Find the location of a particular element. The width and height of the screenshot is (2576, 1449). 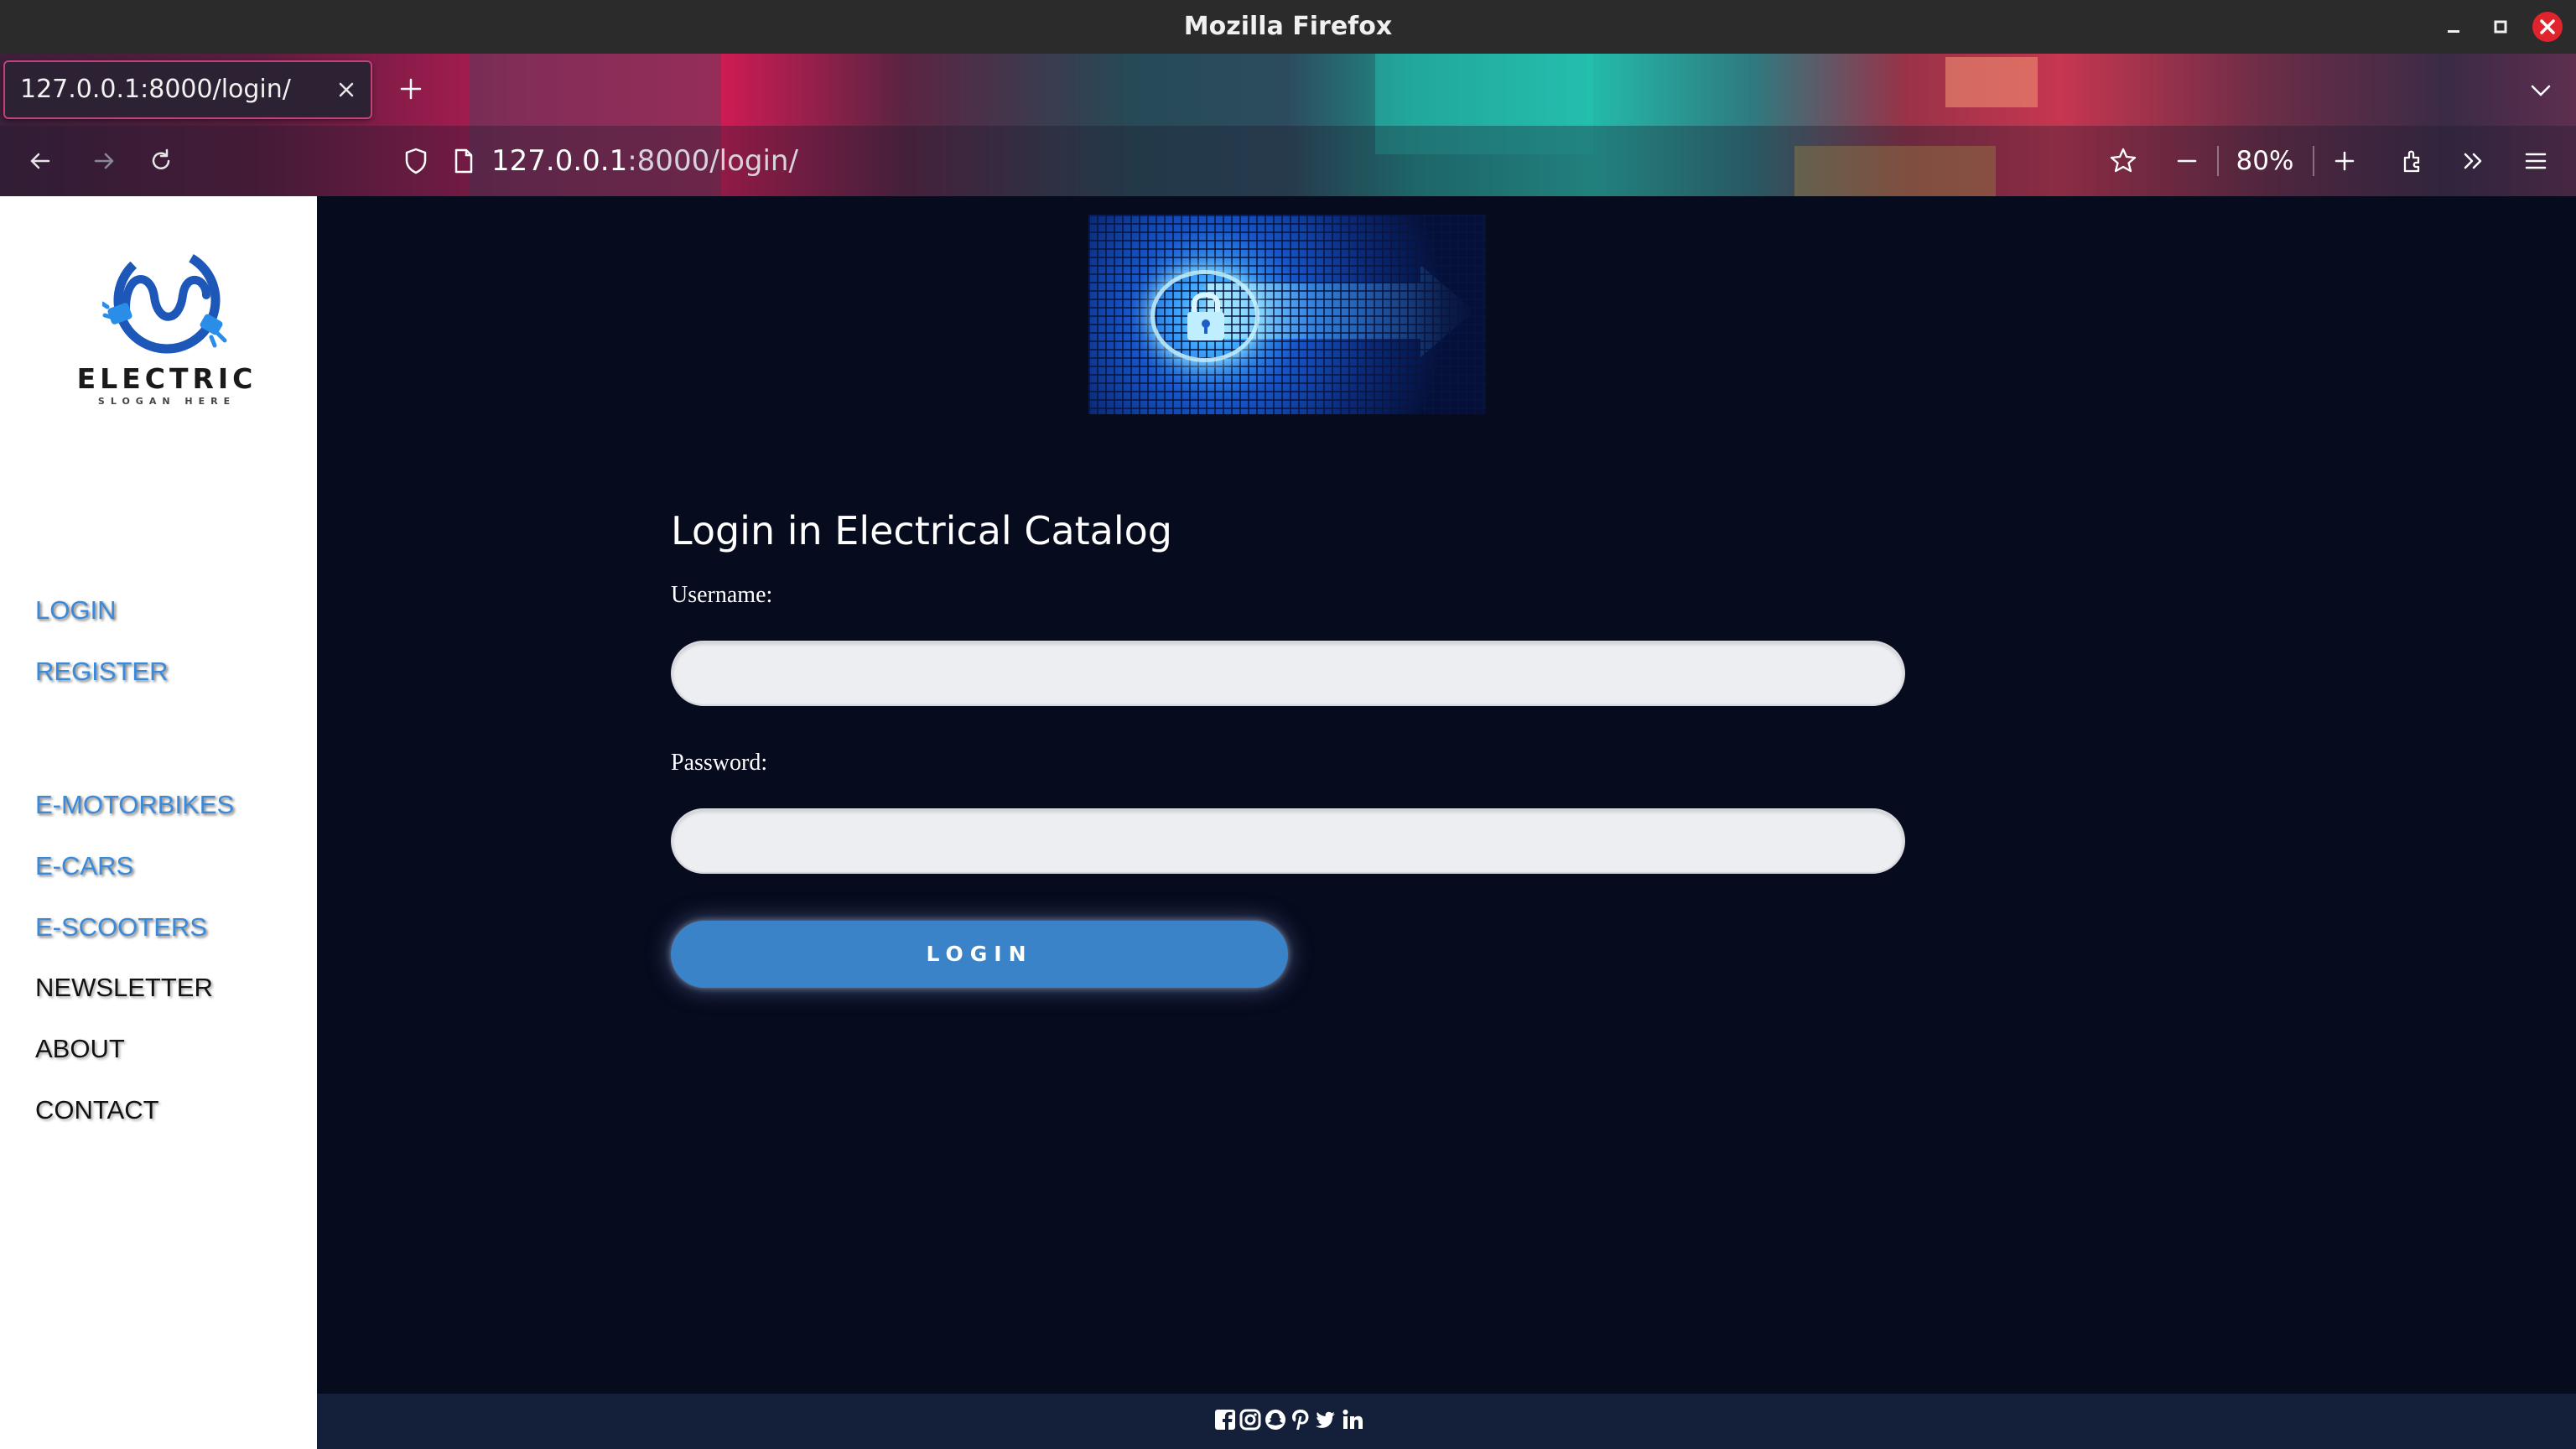

tab-close-icon is located at coordinates (346, 89).